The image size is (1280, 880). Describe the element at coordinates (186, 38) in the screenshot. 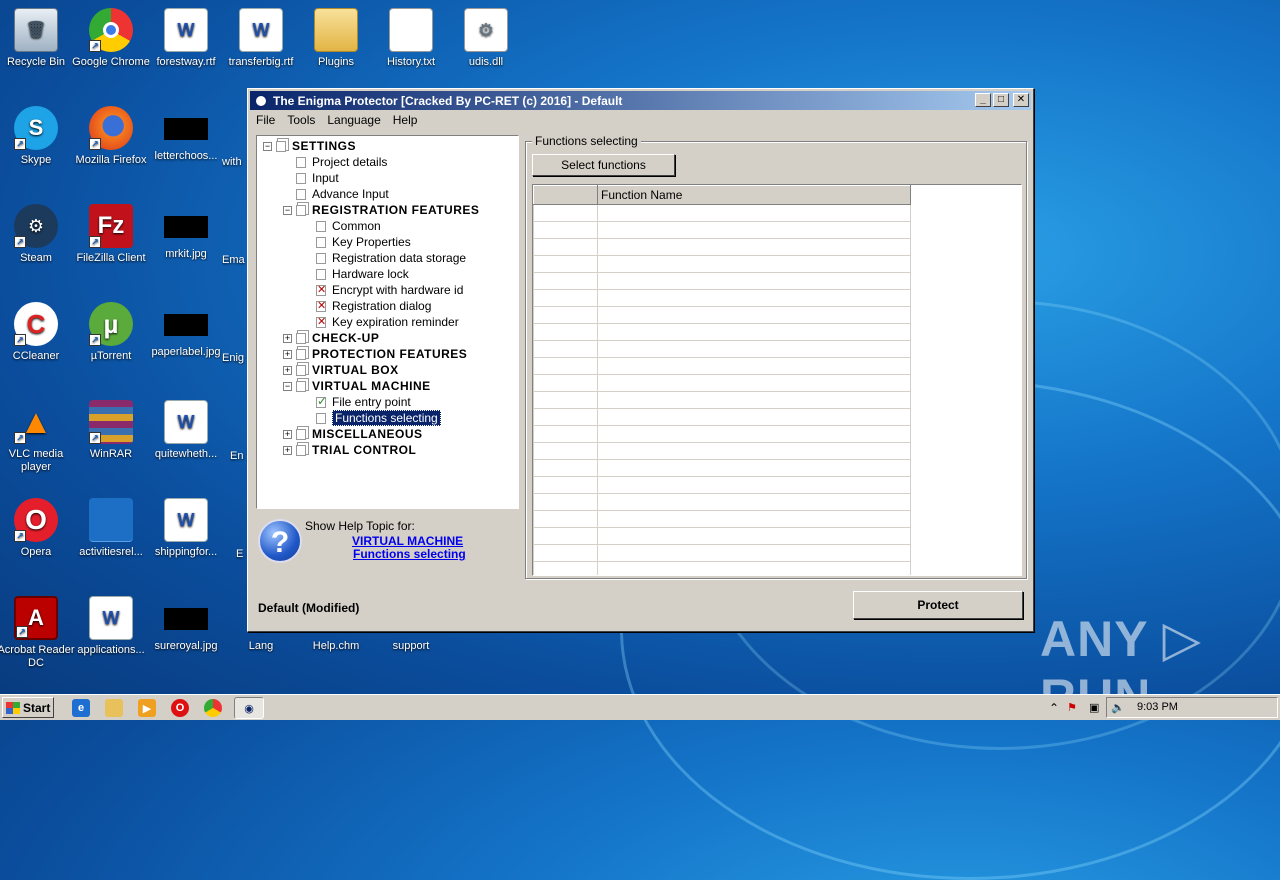

I see `desktop-icon-forestway: W forestway.rtf` at that location.